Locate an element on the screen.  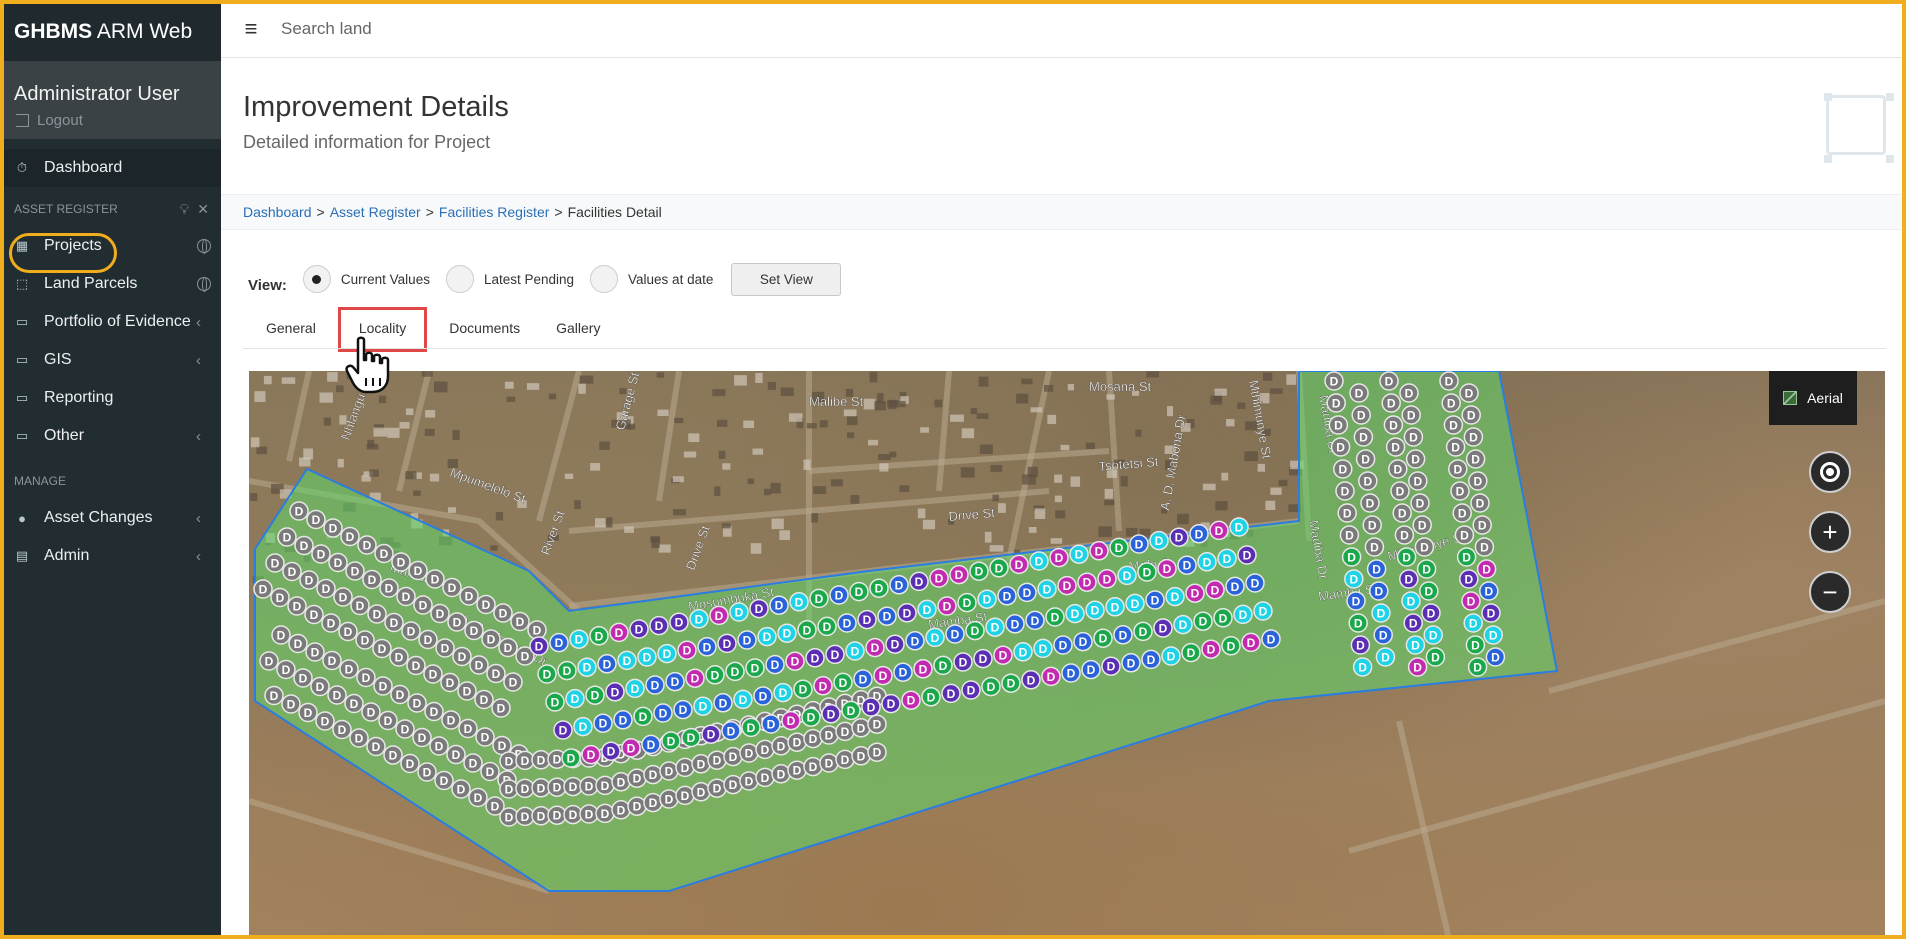
zoom-out-button: − is located at coordinates (1830, 592).